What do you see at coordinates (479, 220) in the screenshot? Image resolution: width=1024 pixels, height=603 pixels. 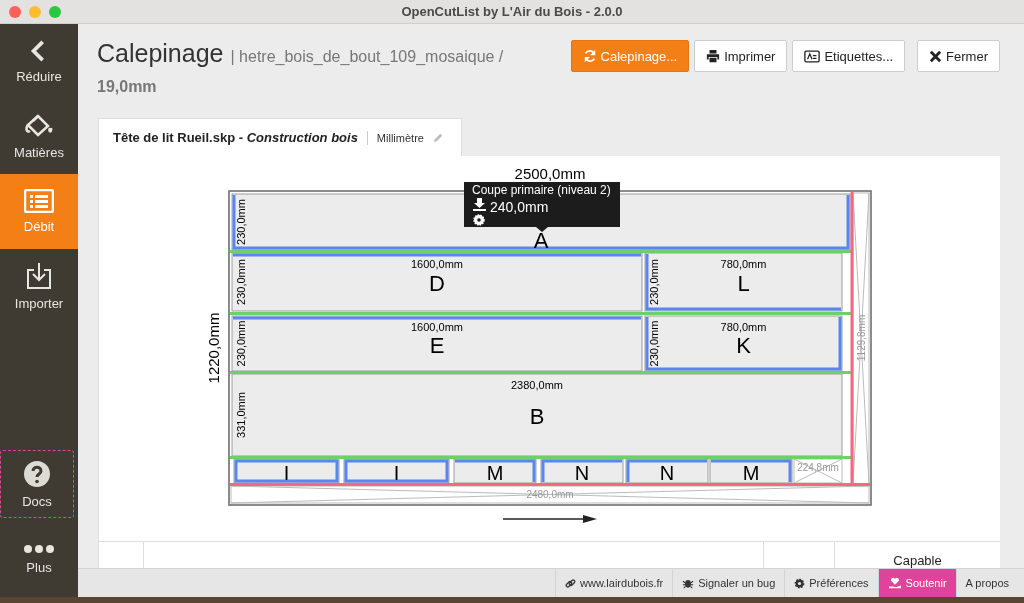 I see `saw-blade-icon` at bounding box center [479, 220].